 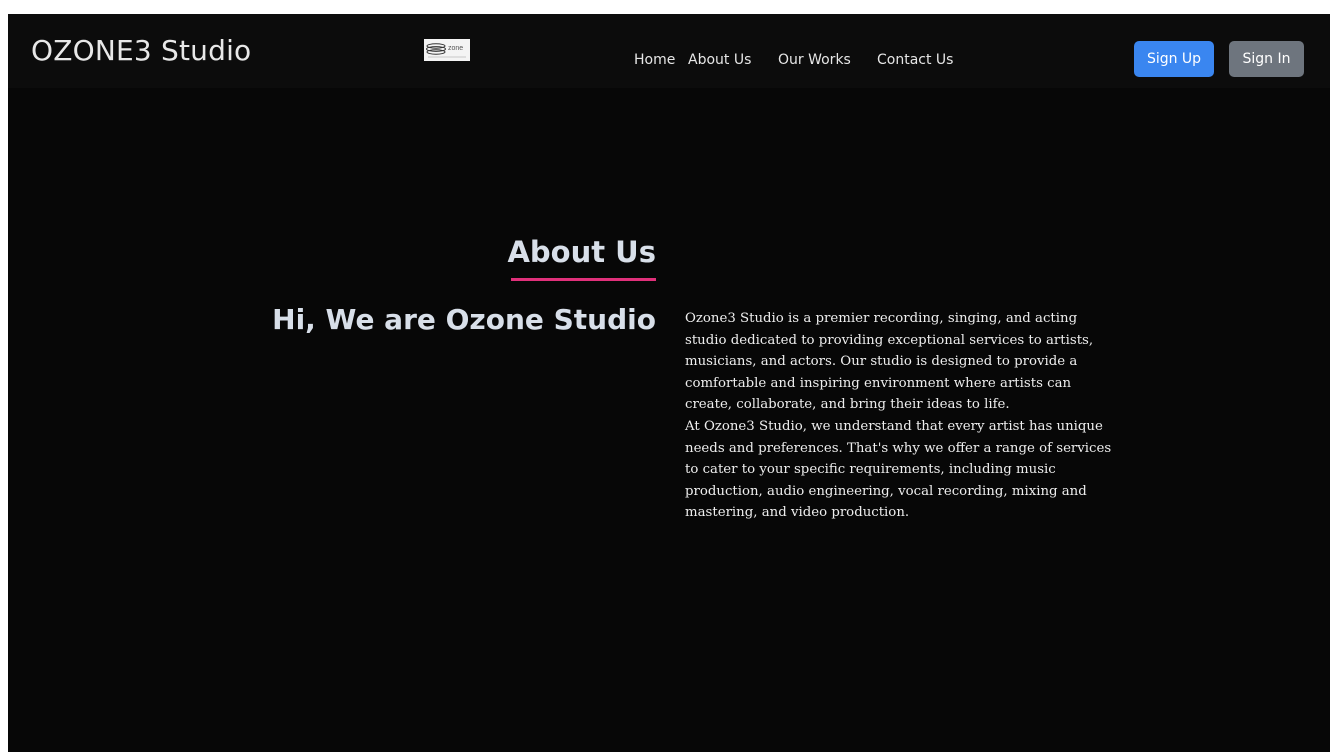 I want to click on sign-up-button: Sign Up, so click(x=1174, y=59).